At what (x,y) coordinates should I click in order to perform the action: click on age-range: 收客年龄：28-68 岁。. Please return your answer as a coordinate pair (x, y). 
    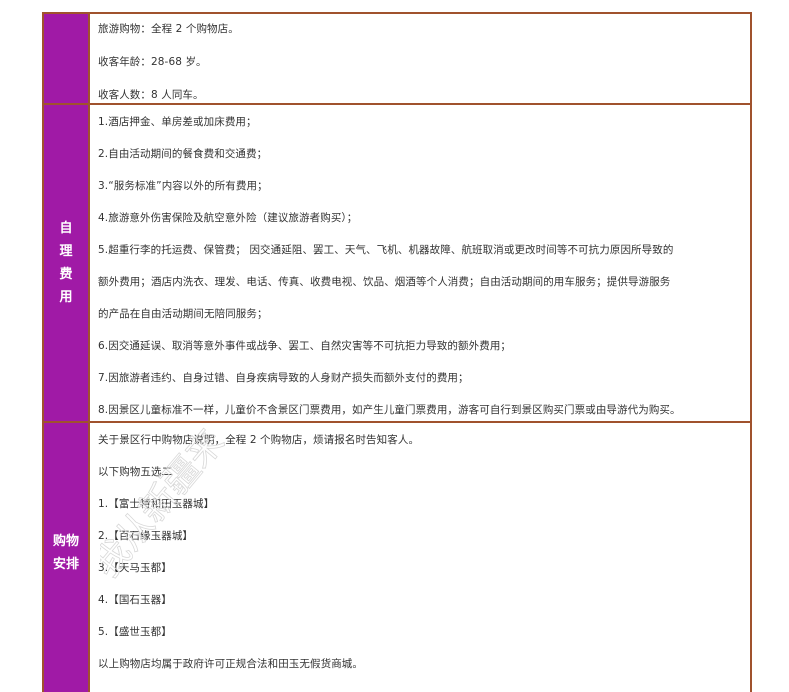
    Looking at the image, I should click on (152, 62).